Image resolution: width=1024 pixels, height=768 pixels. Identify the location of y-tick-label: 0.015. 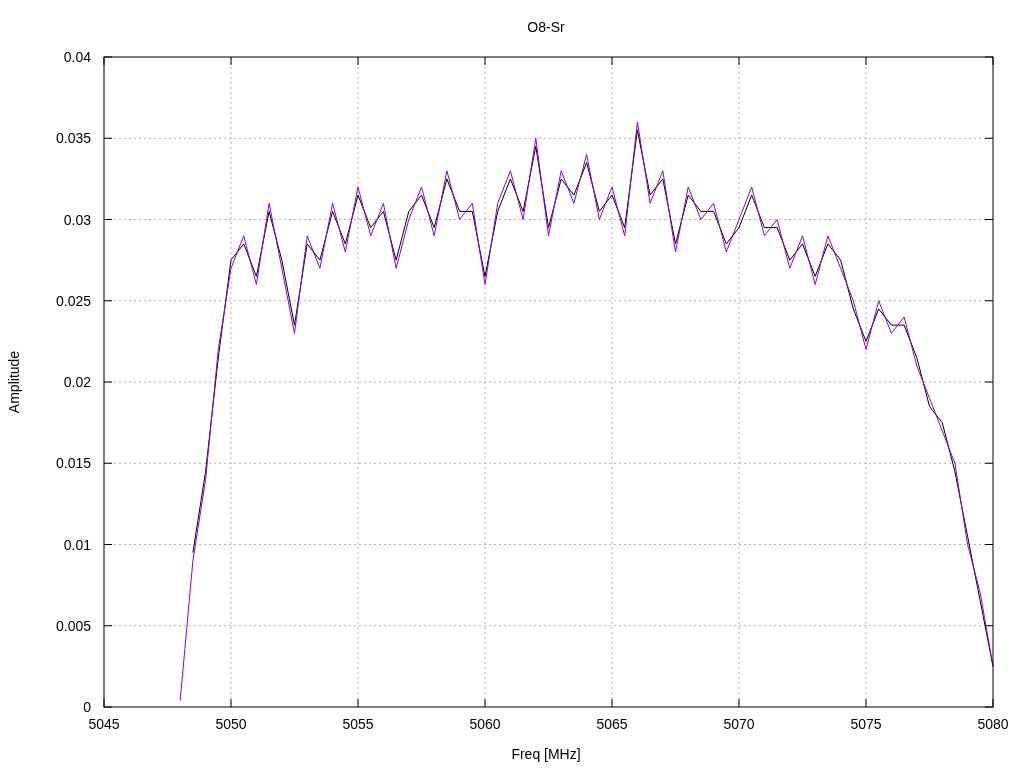
(73, 463).